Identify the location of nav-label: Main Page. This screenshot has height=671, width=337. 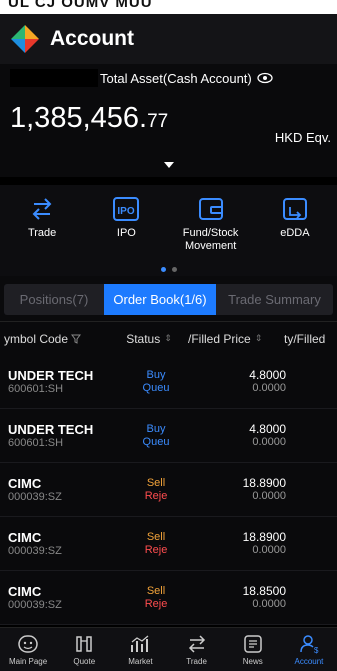
(28, 661).